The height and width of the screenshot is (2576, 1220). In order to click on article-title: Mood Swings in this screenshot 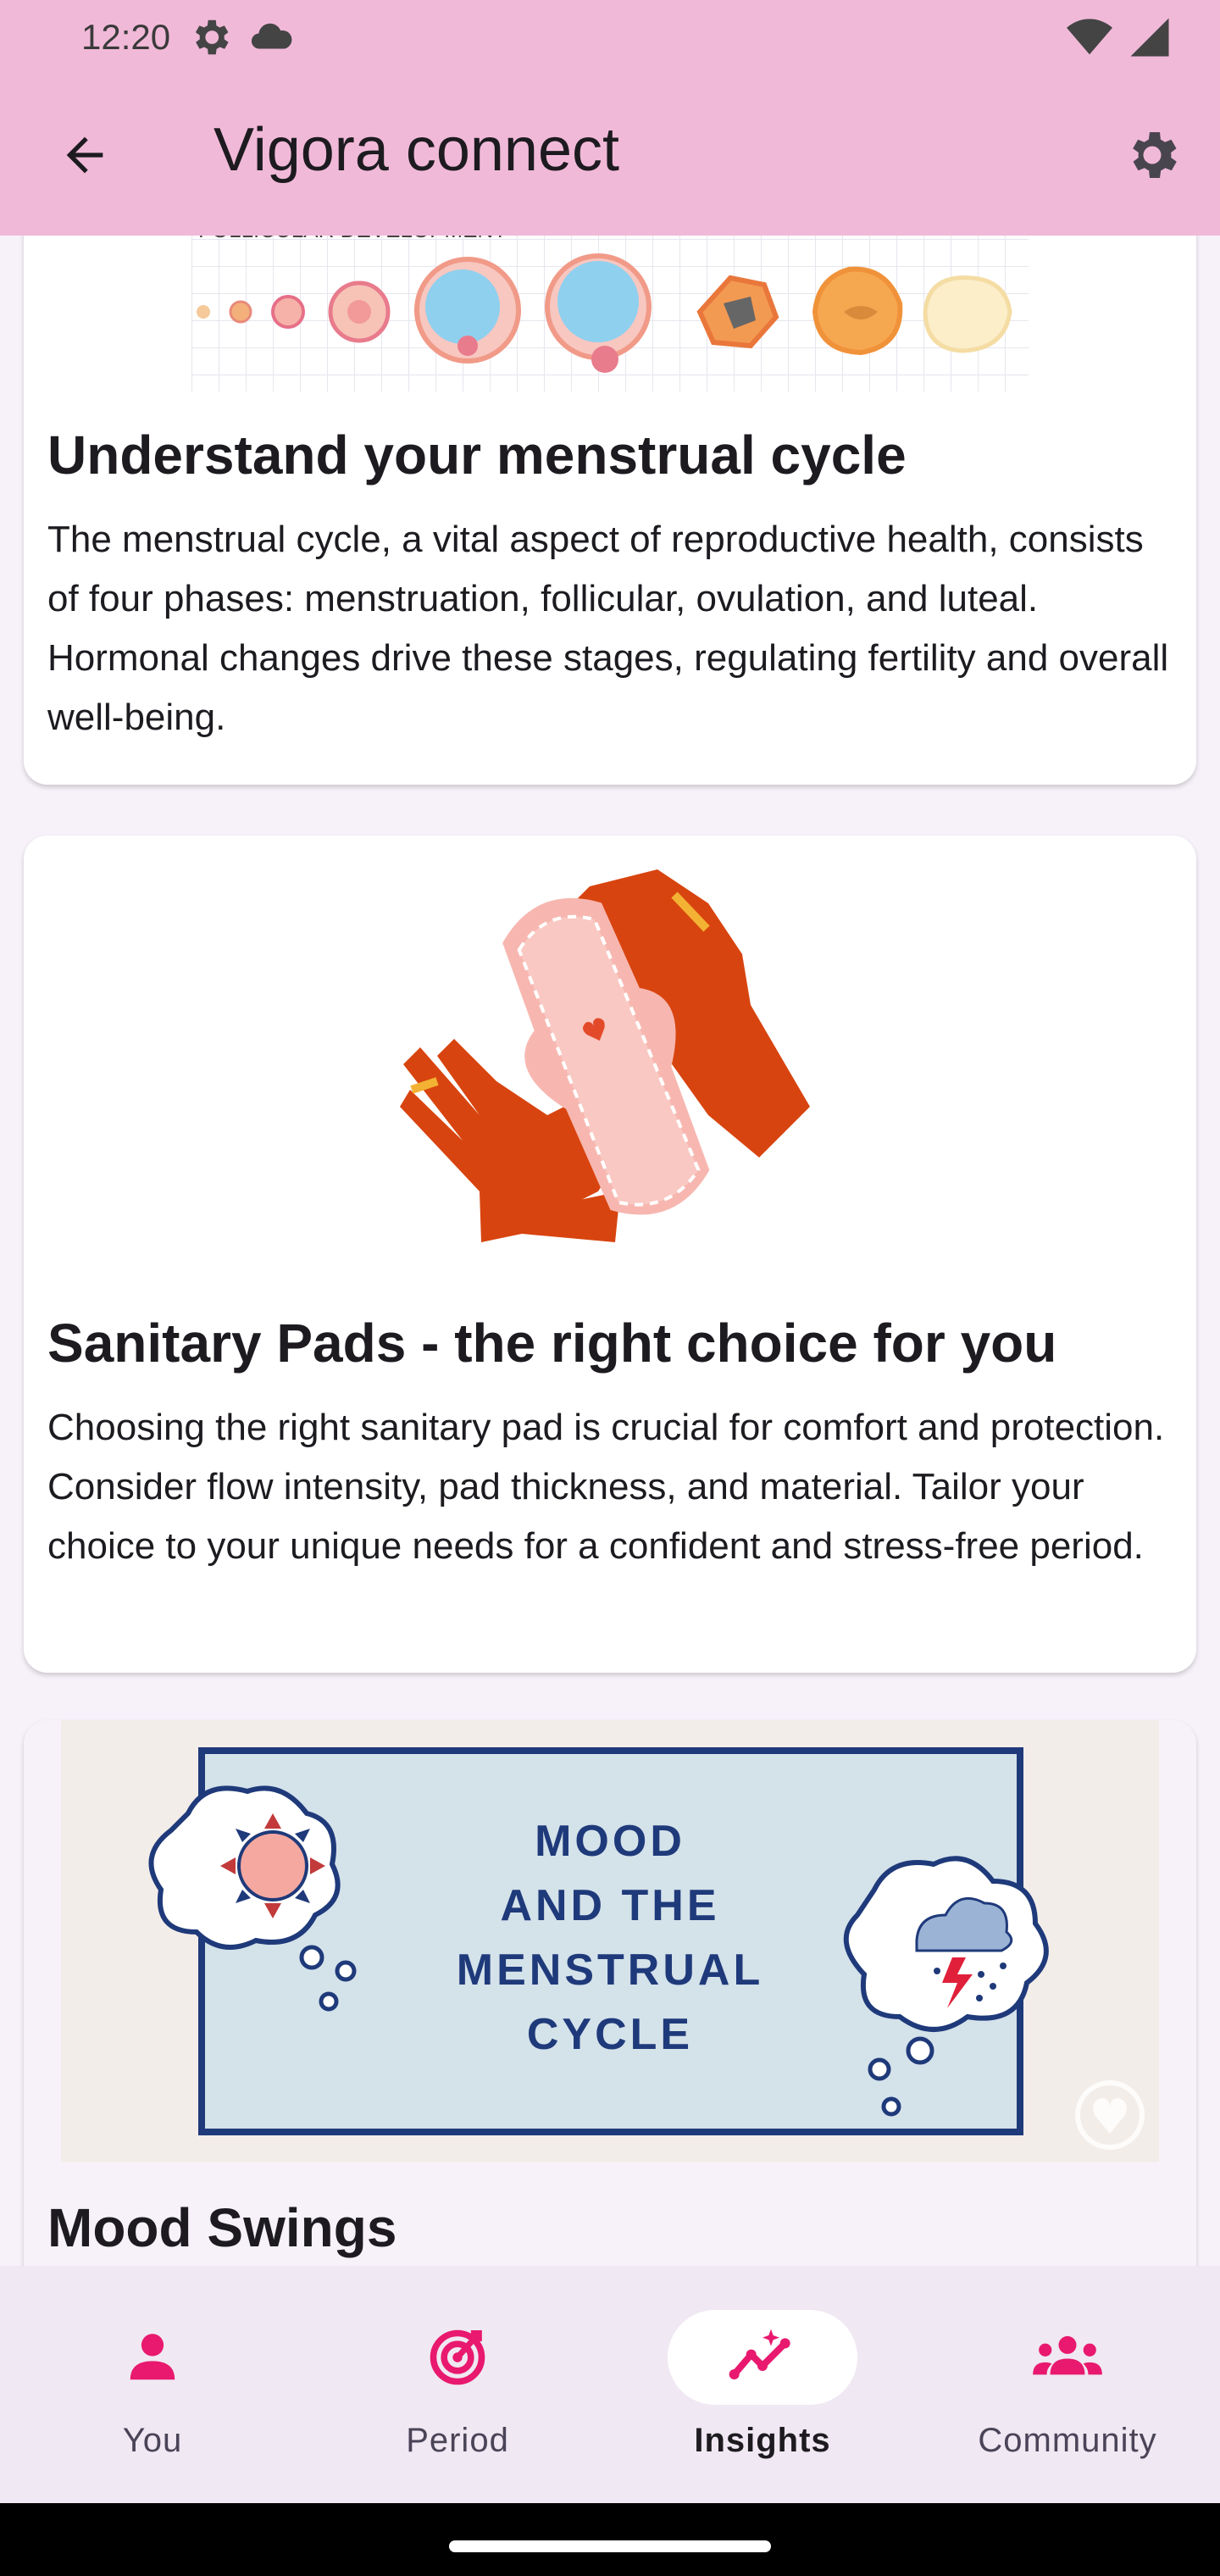, I will do `click(222, 2227)`.